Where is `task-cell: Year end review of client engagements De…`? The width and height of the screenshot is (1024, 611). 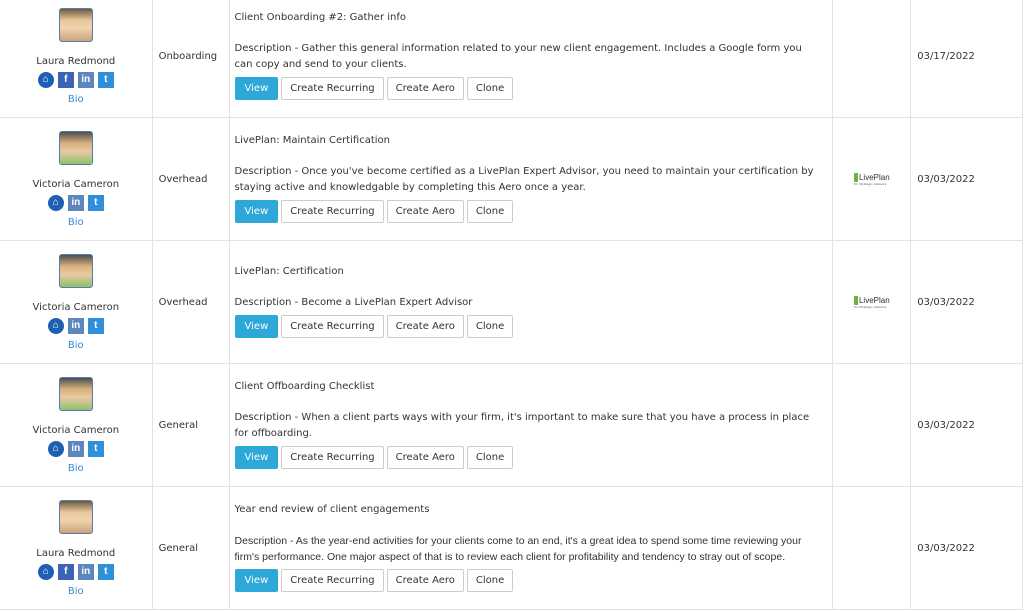 task-cell: Year end review of client engagements De… is located at coordinates (531, 548).